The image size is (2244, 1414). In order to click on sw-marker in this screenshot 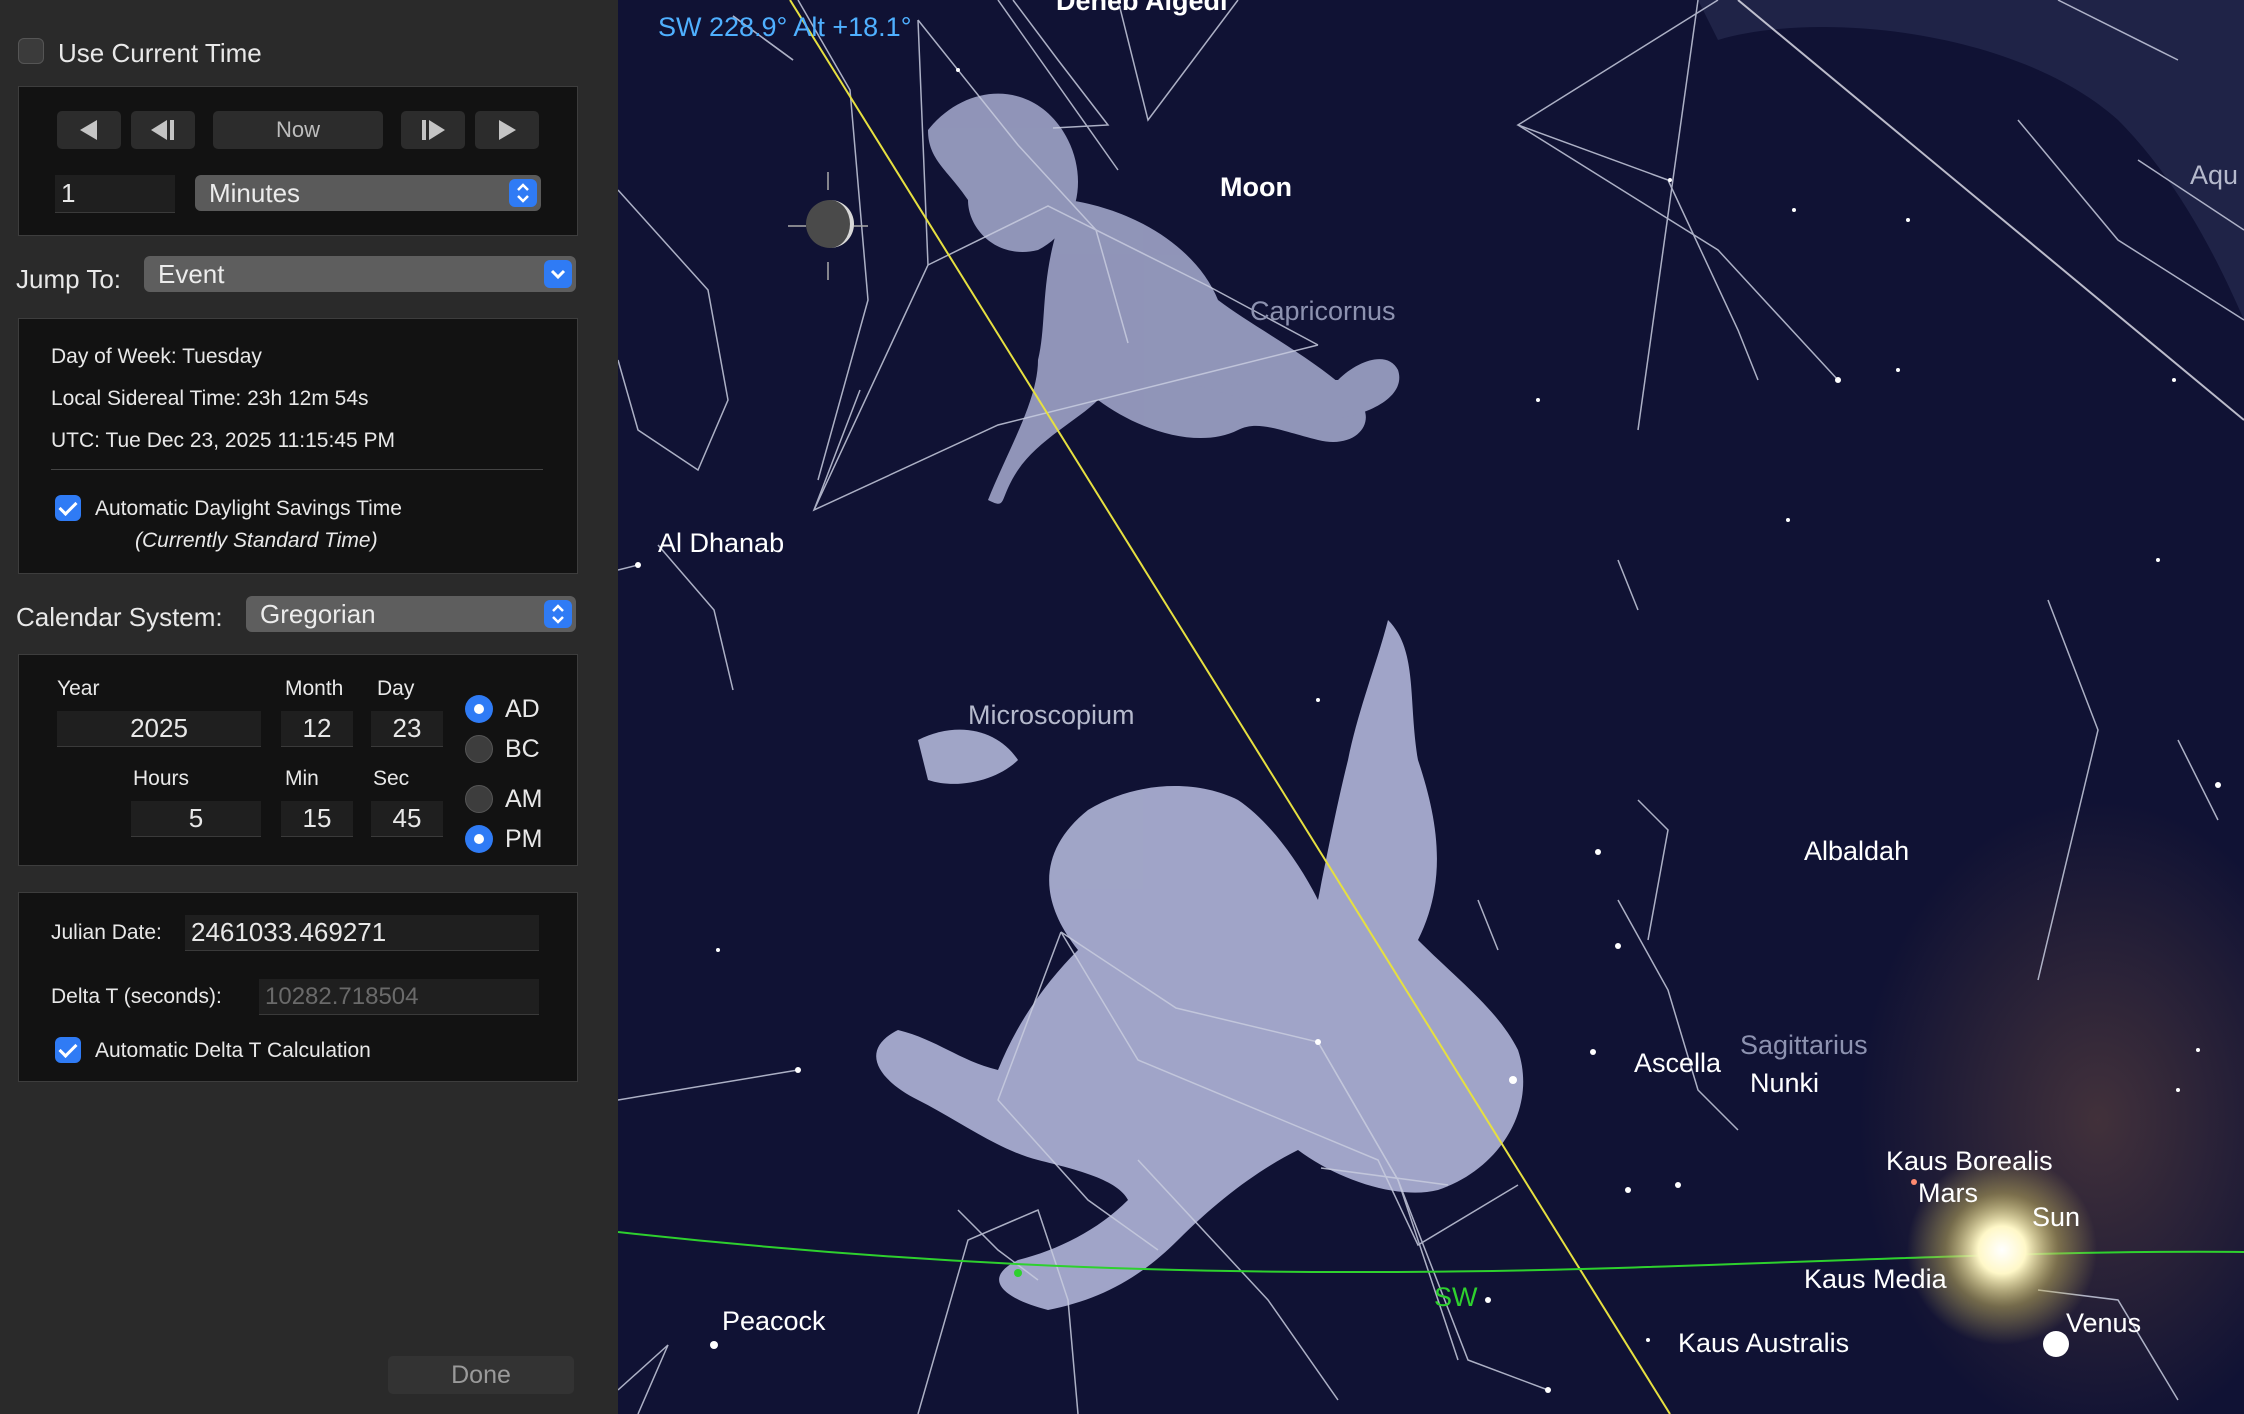, I will do `click(1018, 1273)`.